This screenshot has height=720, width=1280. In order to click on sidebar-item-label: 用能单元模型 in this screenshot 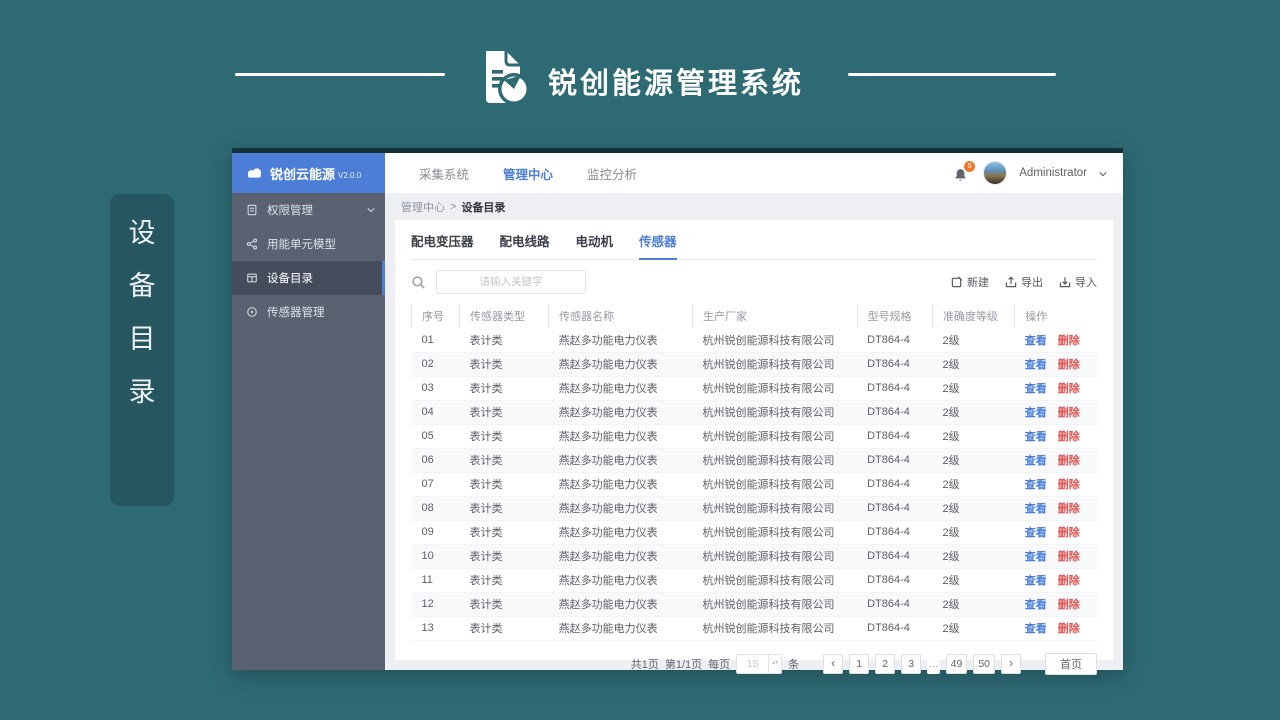, I will do `click(301, 245)`.